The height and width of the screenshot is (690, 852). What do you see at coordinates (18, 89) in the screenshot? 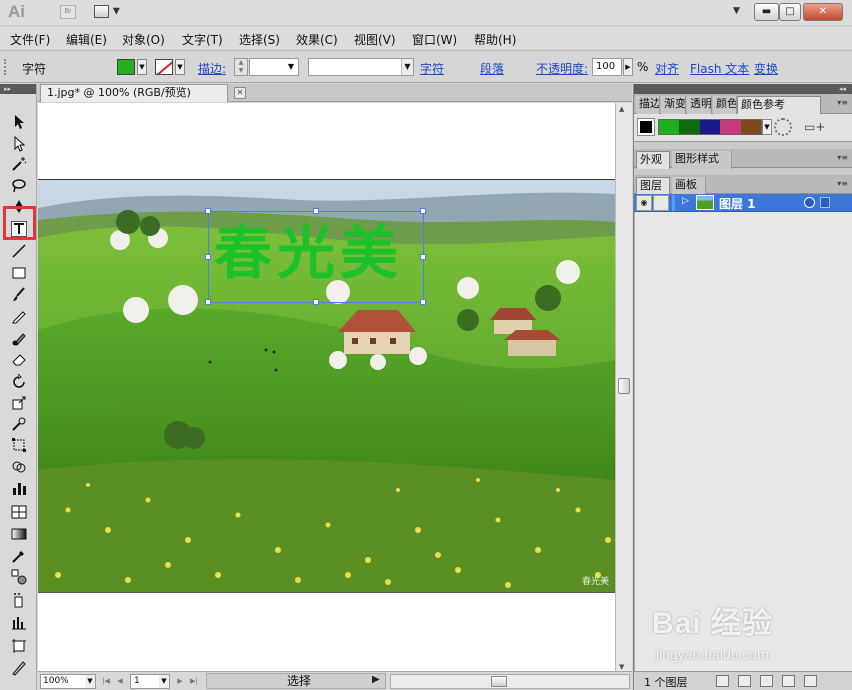
I see `toolbox-collapse-icon: ▸▸` at bounding box center [18, 89].